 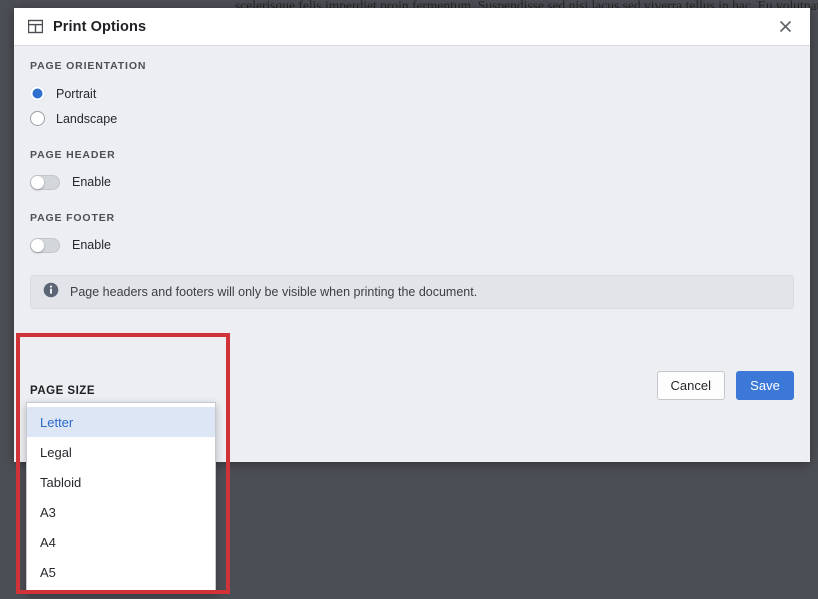 I want to click on page-footer-group: PAGE FOOTER Enable, so click(x=412, y=234).